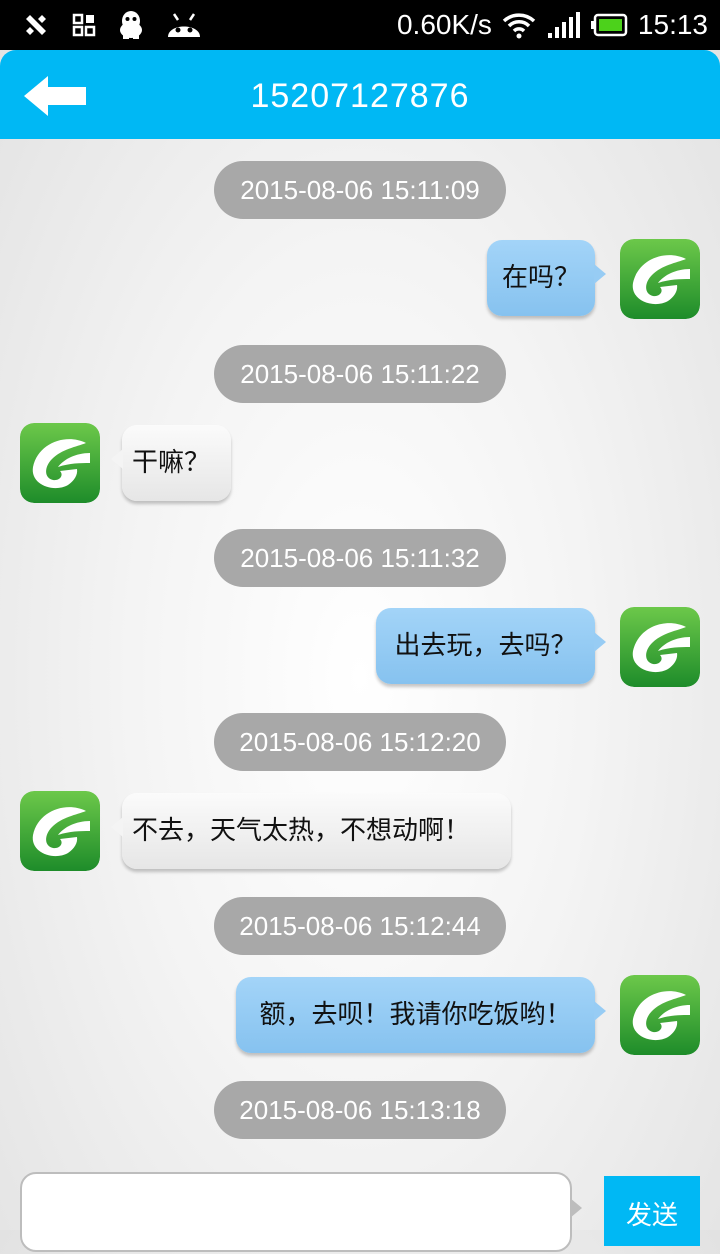  Describe the element at coordinates (421, 1015) in the screenshot. I see `message-bubble-outgoing: 额，去呗！我请你吃饭哟！` at that location.